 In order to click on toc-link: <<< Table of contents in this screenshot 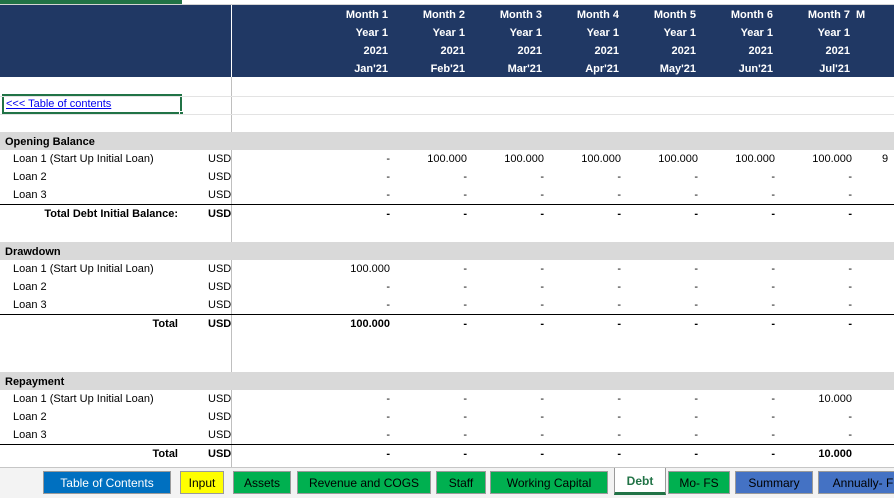, I will do `click(58, 104)`.